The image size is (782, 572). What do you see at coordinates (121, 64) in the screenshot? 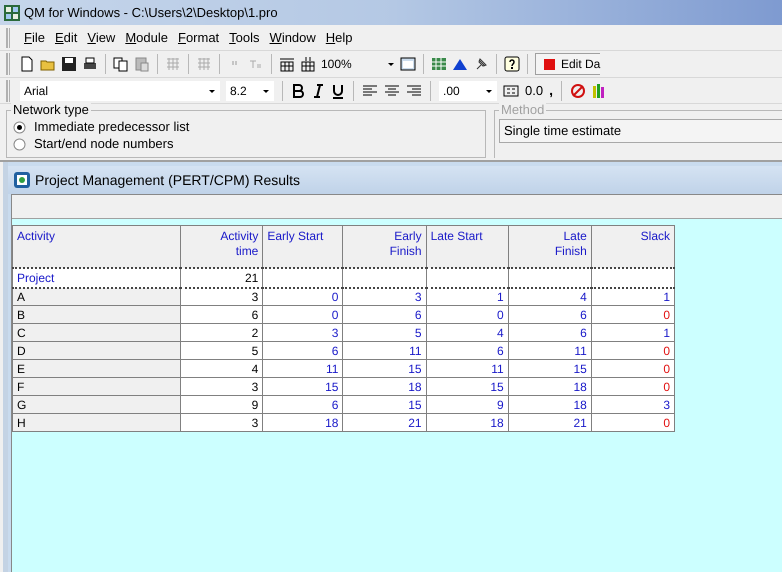
I see `copy-icon` at bounding box center [121, 64].